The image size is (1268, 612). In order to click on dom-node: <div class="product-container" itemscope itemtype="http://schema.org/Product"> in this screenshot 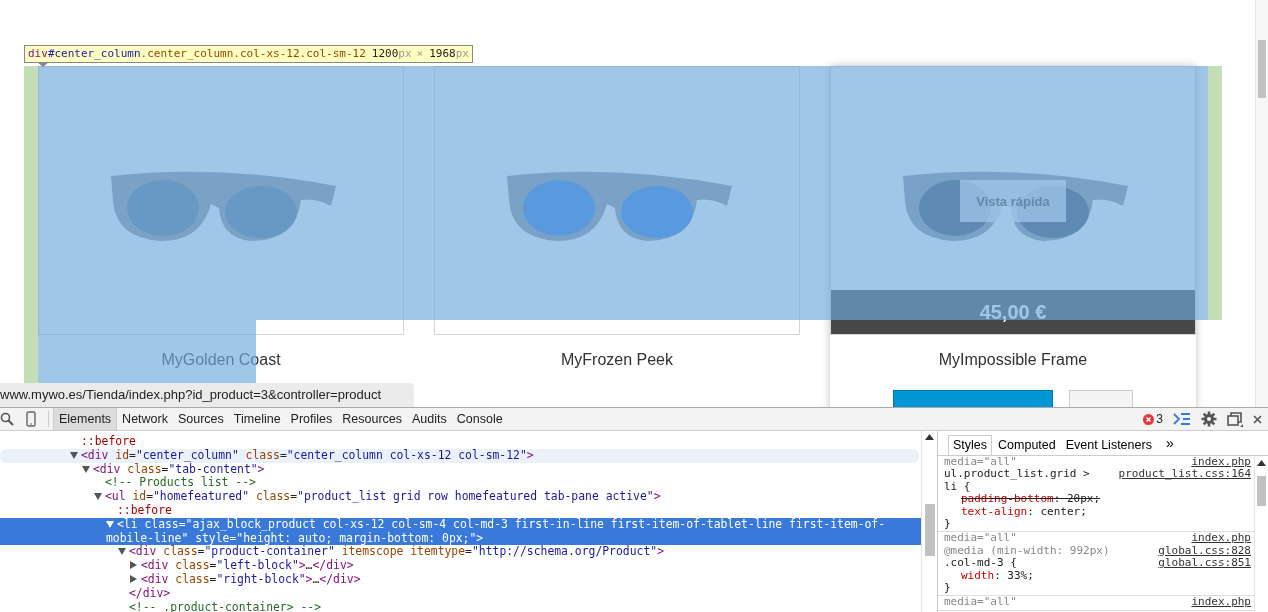, I will do `click(460, 552)`.